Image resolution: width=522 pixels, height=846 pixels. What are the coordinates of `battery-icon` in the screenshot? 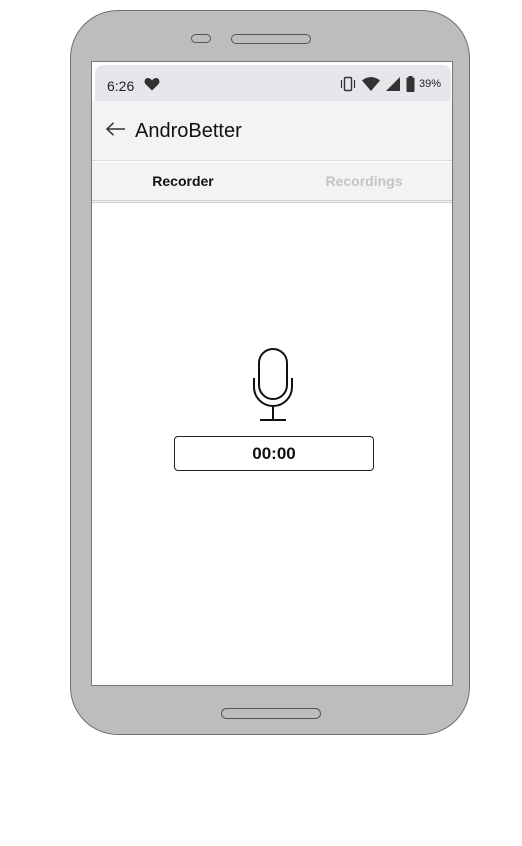 It's located at (410, 84).